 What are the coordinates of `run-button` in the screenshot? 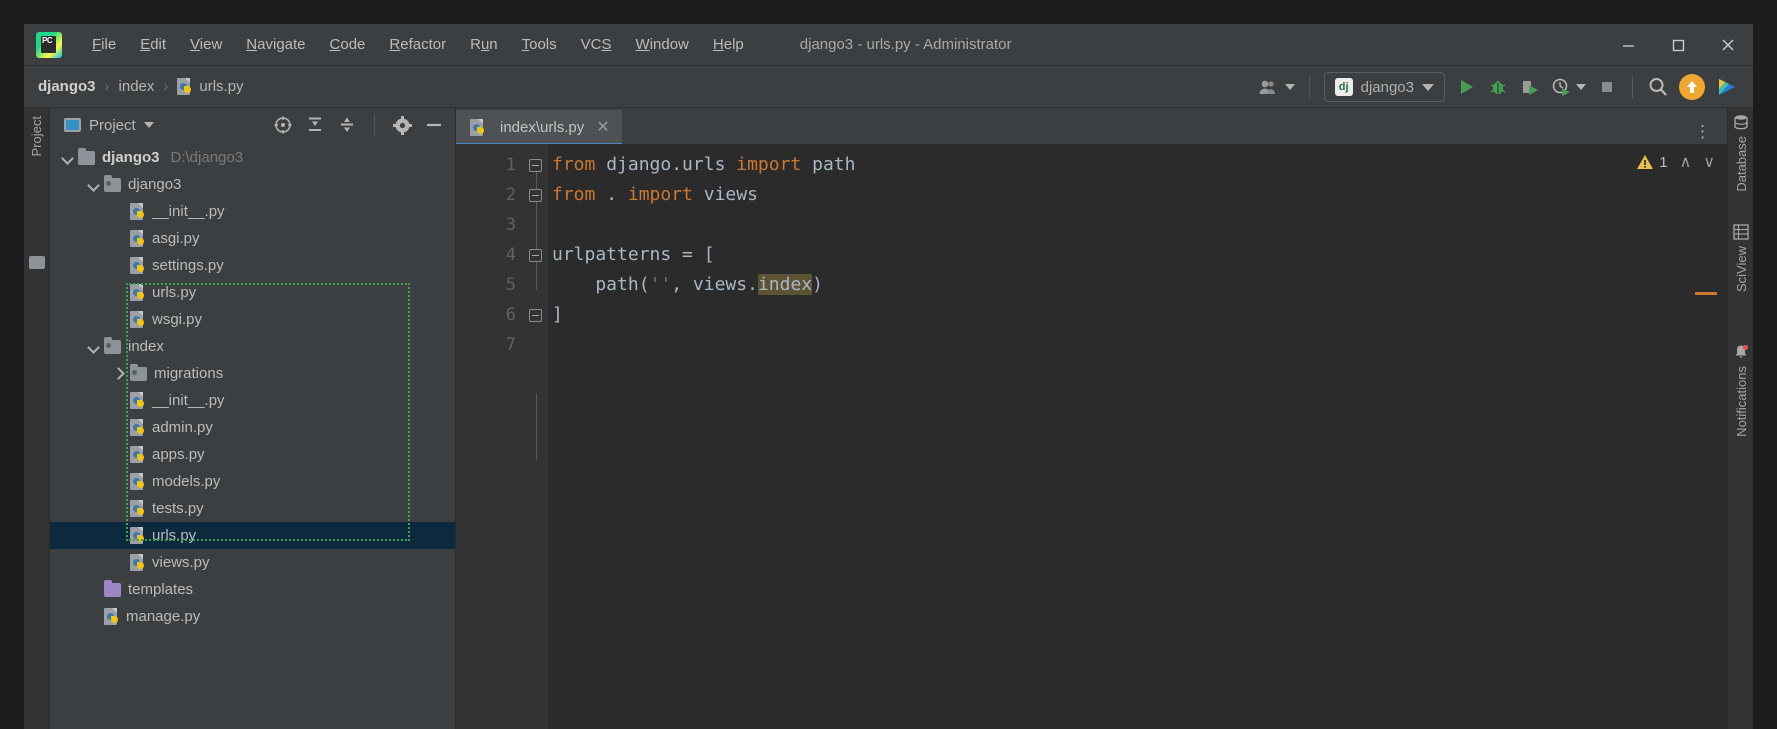 It's located at (1466, 87).